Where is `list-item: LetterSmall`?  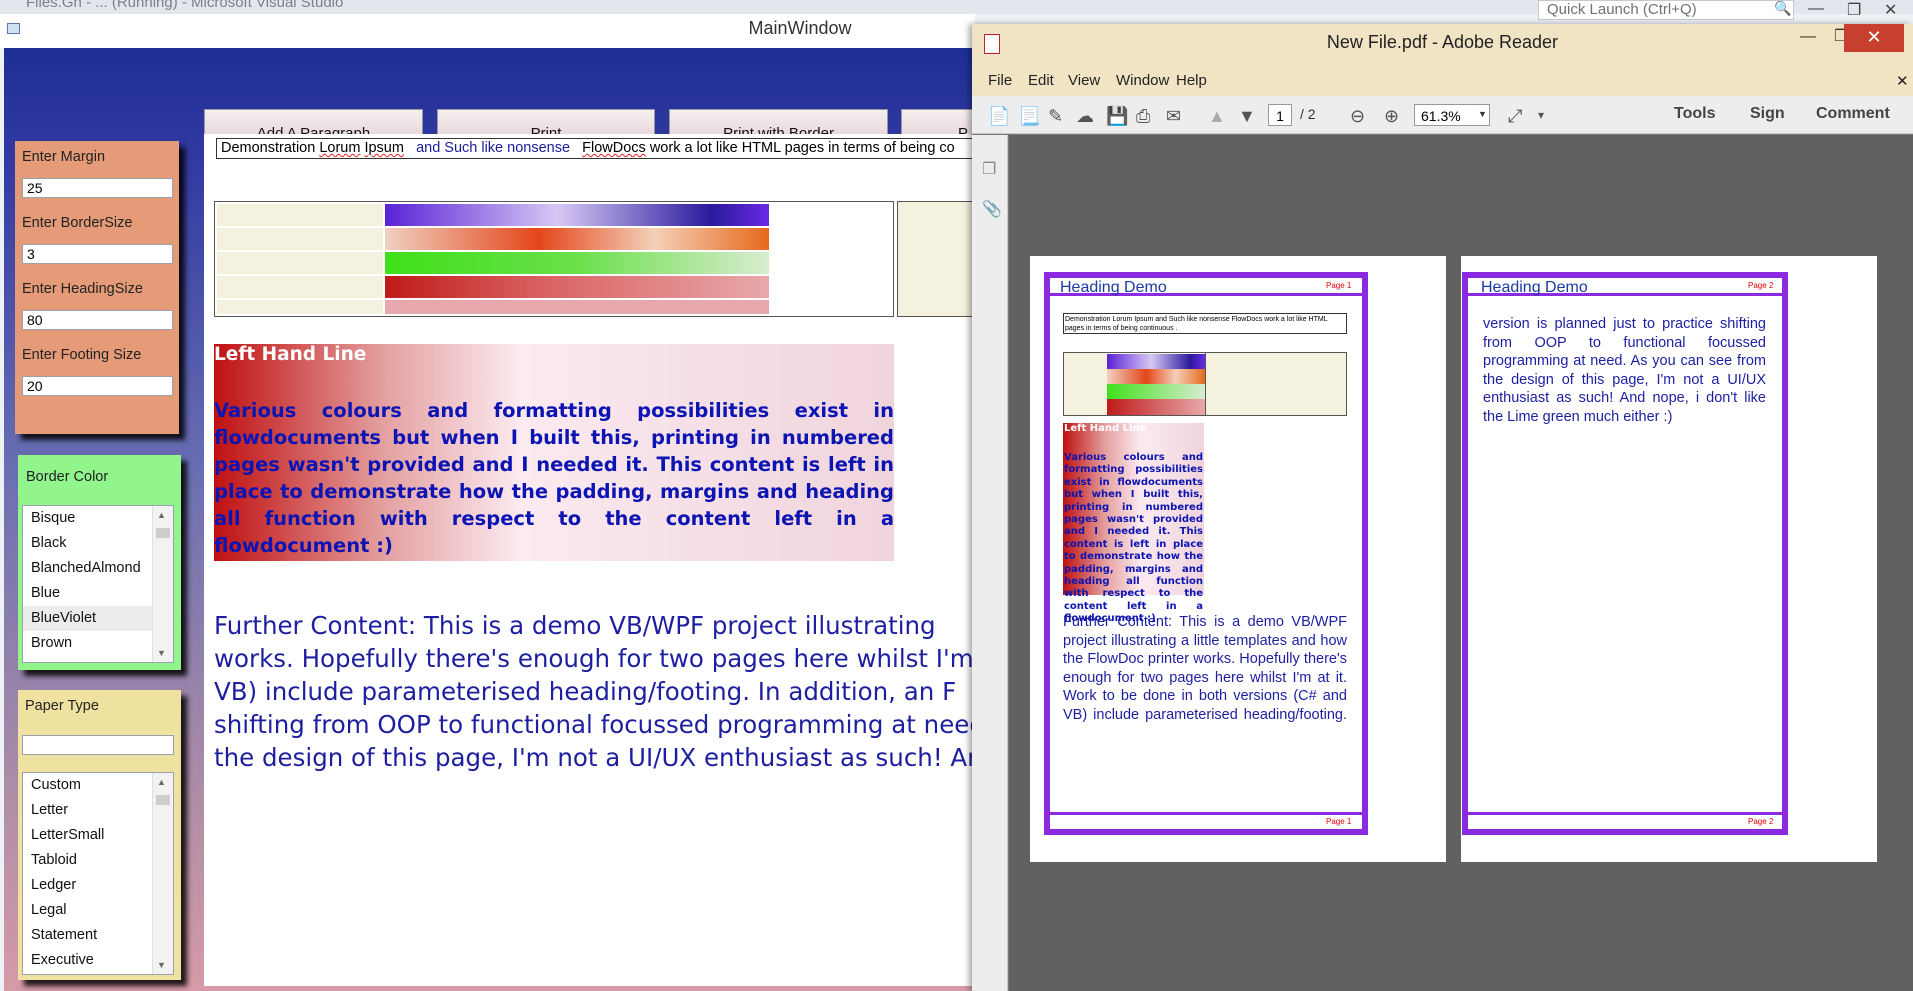
list-item: LetterSmall is located at coordinates (98, 835).